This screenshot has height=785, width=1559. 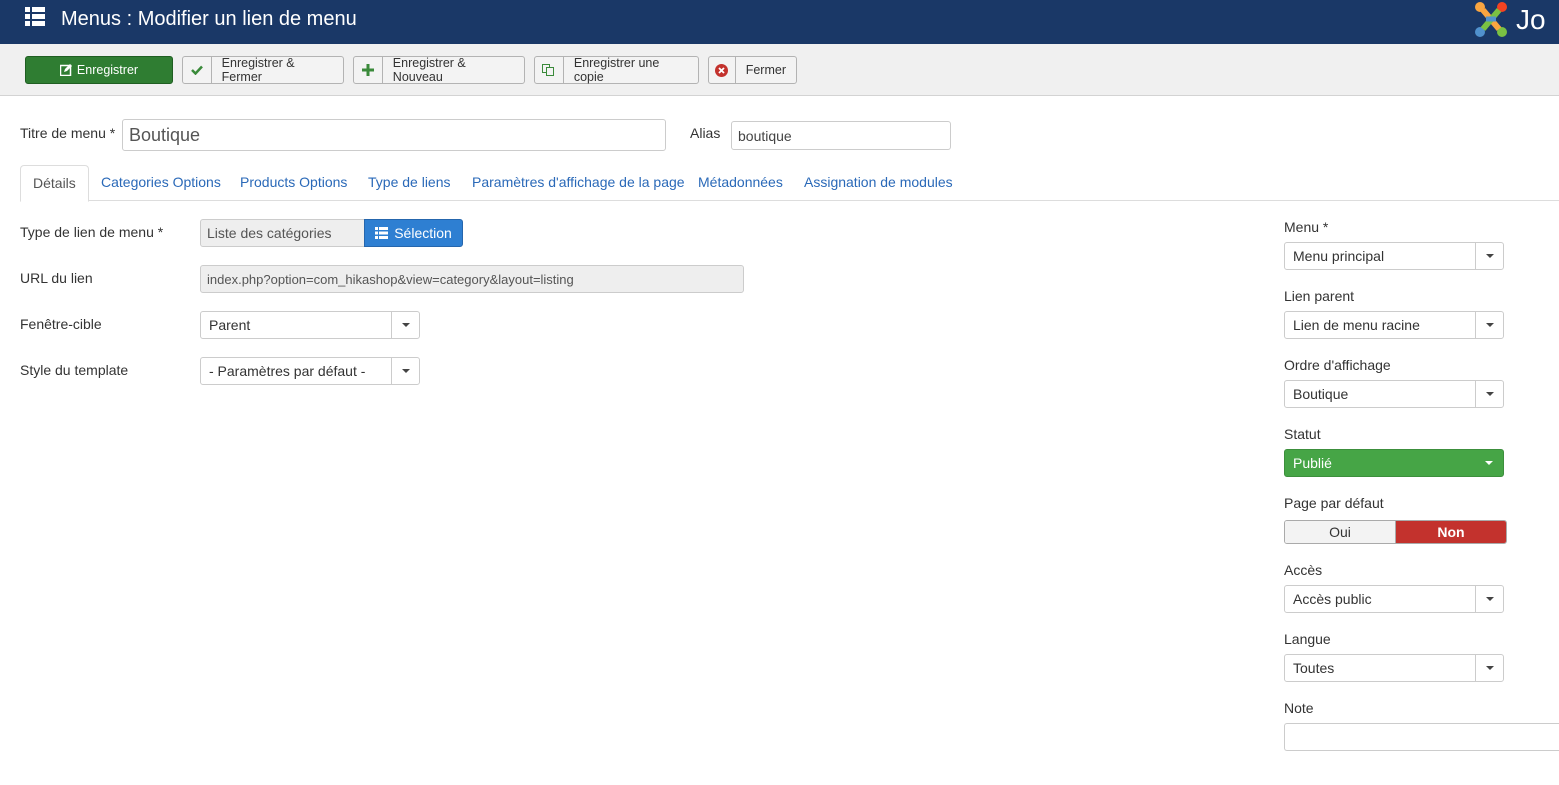 What do you see at coordinates (293, 183) in the screenshot?
I see `tab-products-options: Products Options` at bounding box center [293, 183].